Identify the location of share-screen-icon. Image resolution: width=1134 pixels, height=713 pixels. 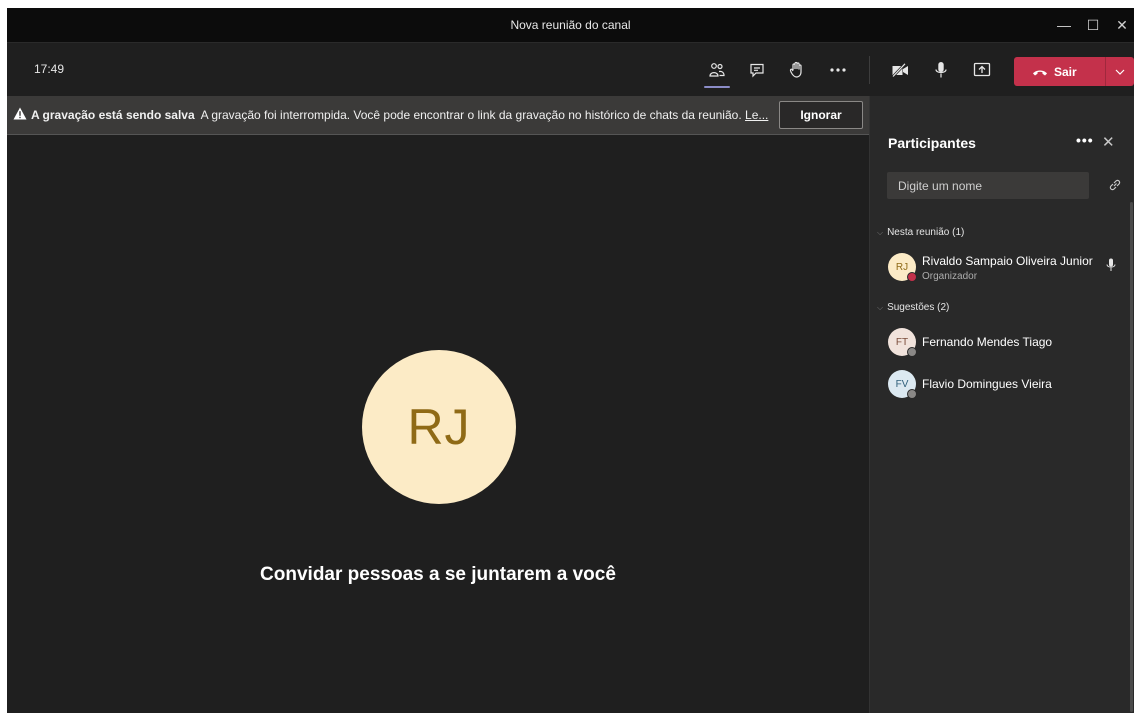
(982, 69).